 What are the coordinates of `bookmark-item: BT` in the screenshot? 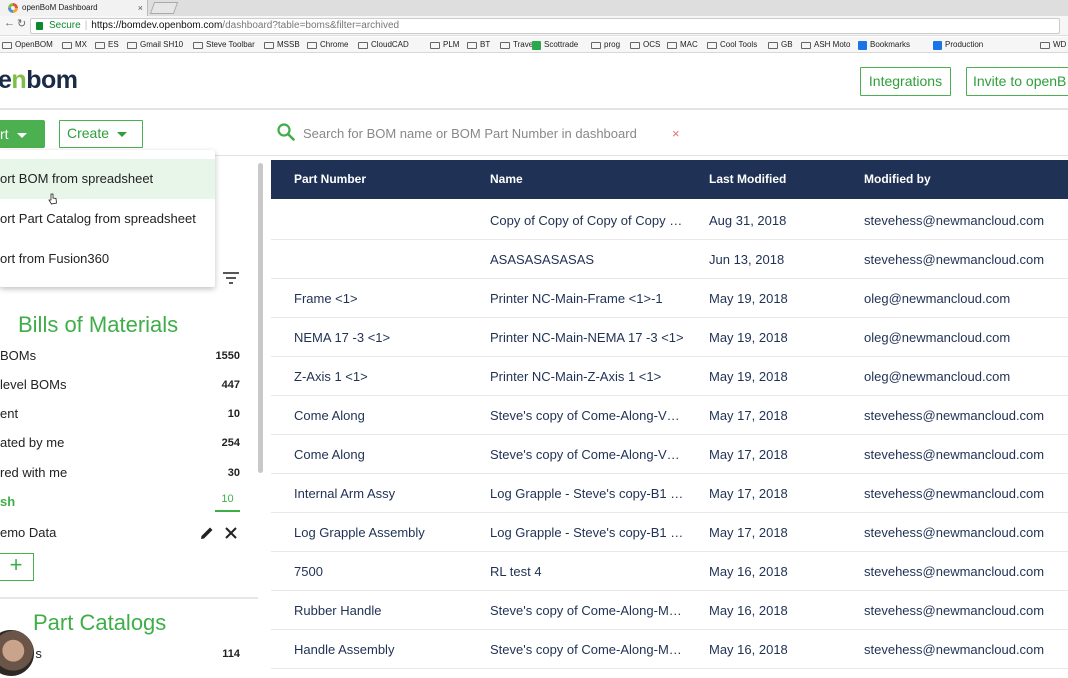 It's located at (478, 44).